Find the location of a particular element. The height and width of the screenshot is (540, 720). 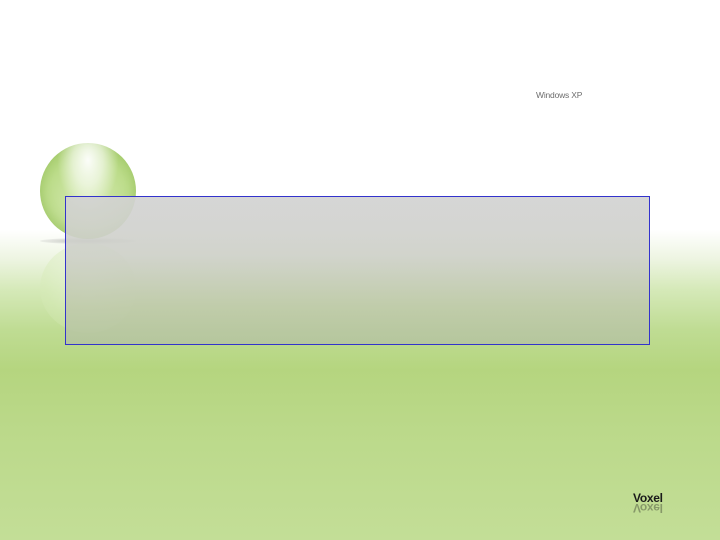

brand-logo-reflection: Voxel is located at coordinates (648, 508).